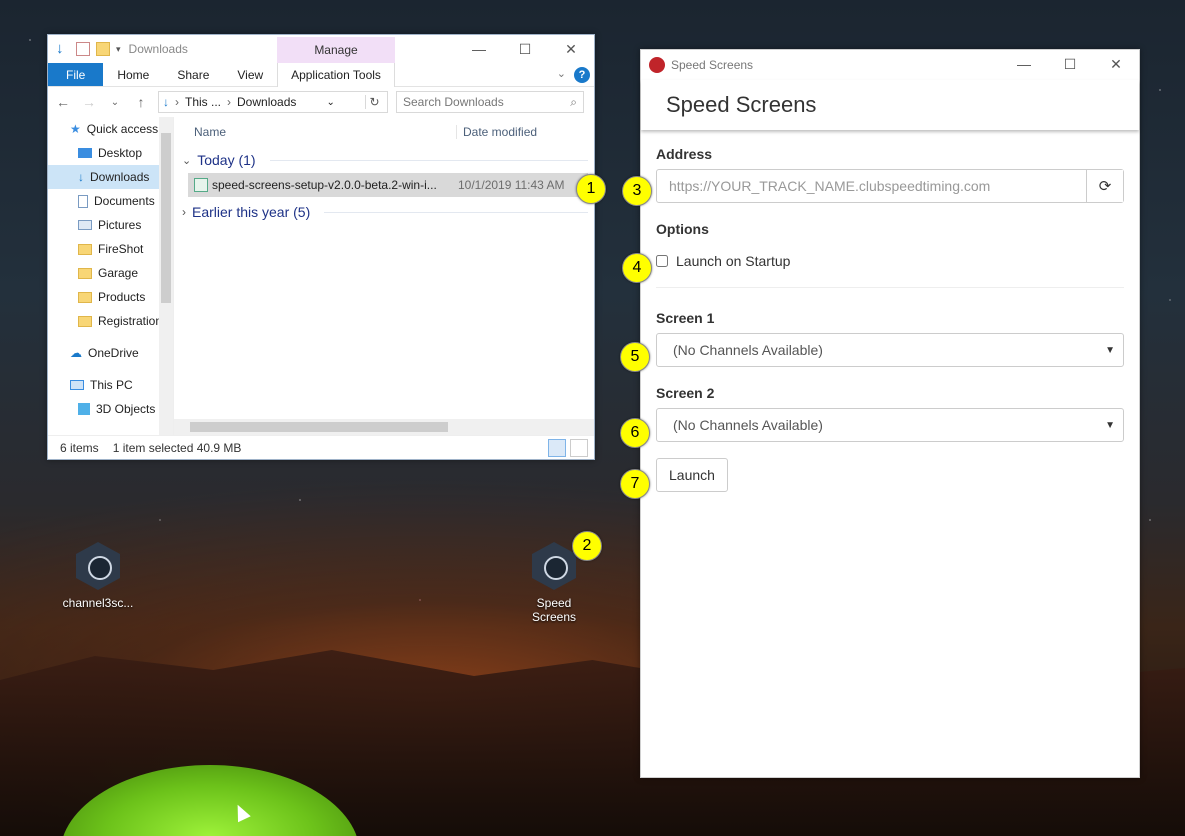 Image resolution: width=1185 pixels, height=836 pixels. What do you see at coordinates (177, 447) in the screenshot?
I see `selection-info: 1 item selected 40.9 MB` at bounding box center [177, 447].